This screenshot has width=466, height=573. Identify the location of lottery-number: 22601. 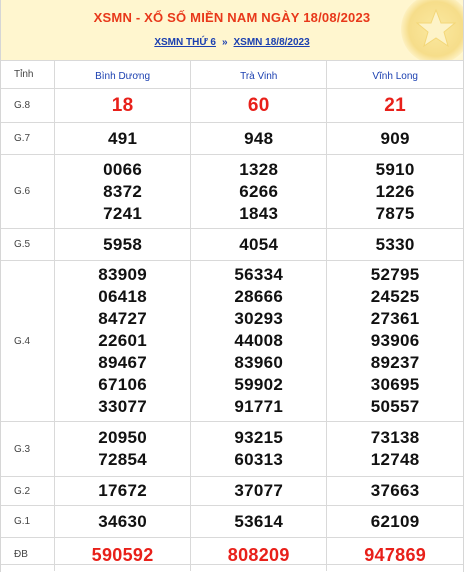
(122, 340).